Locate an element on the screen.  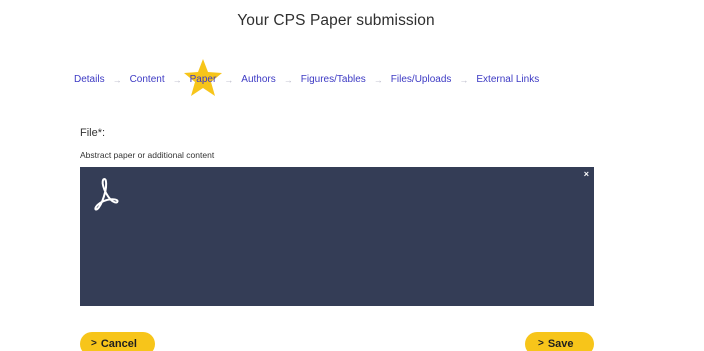
remove-file-close-icon: × is located at coordinates (586, 174).